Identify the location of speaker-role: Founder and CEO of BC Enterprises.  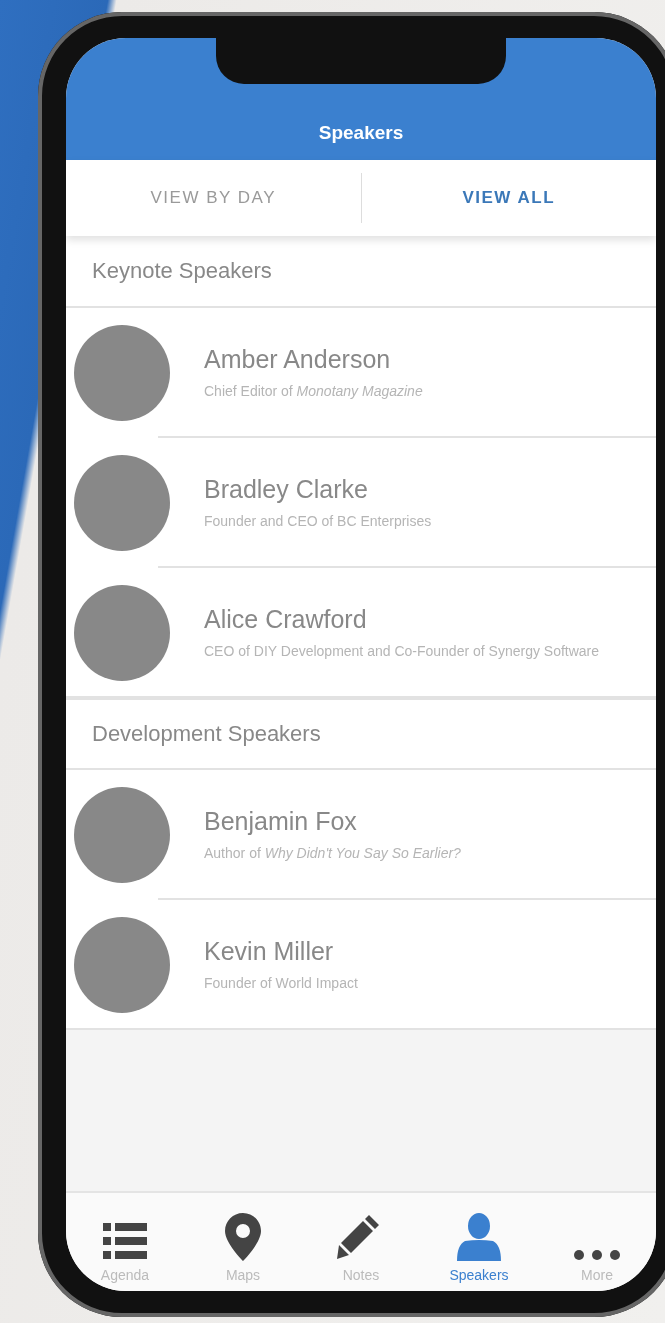
(318, 521).